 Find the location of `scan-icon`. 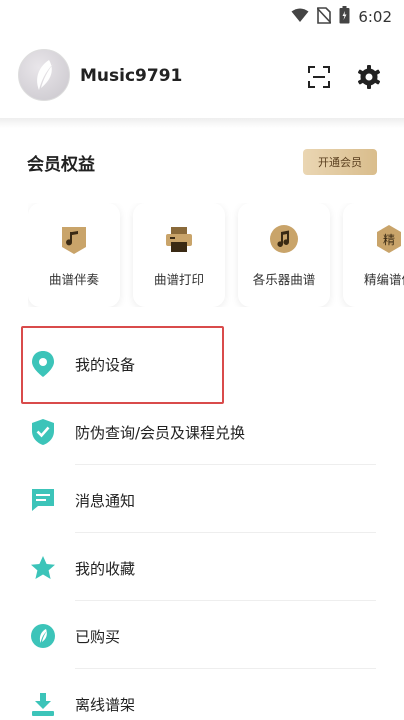

scan-icon is located at coordinates (319, 77).